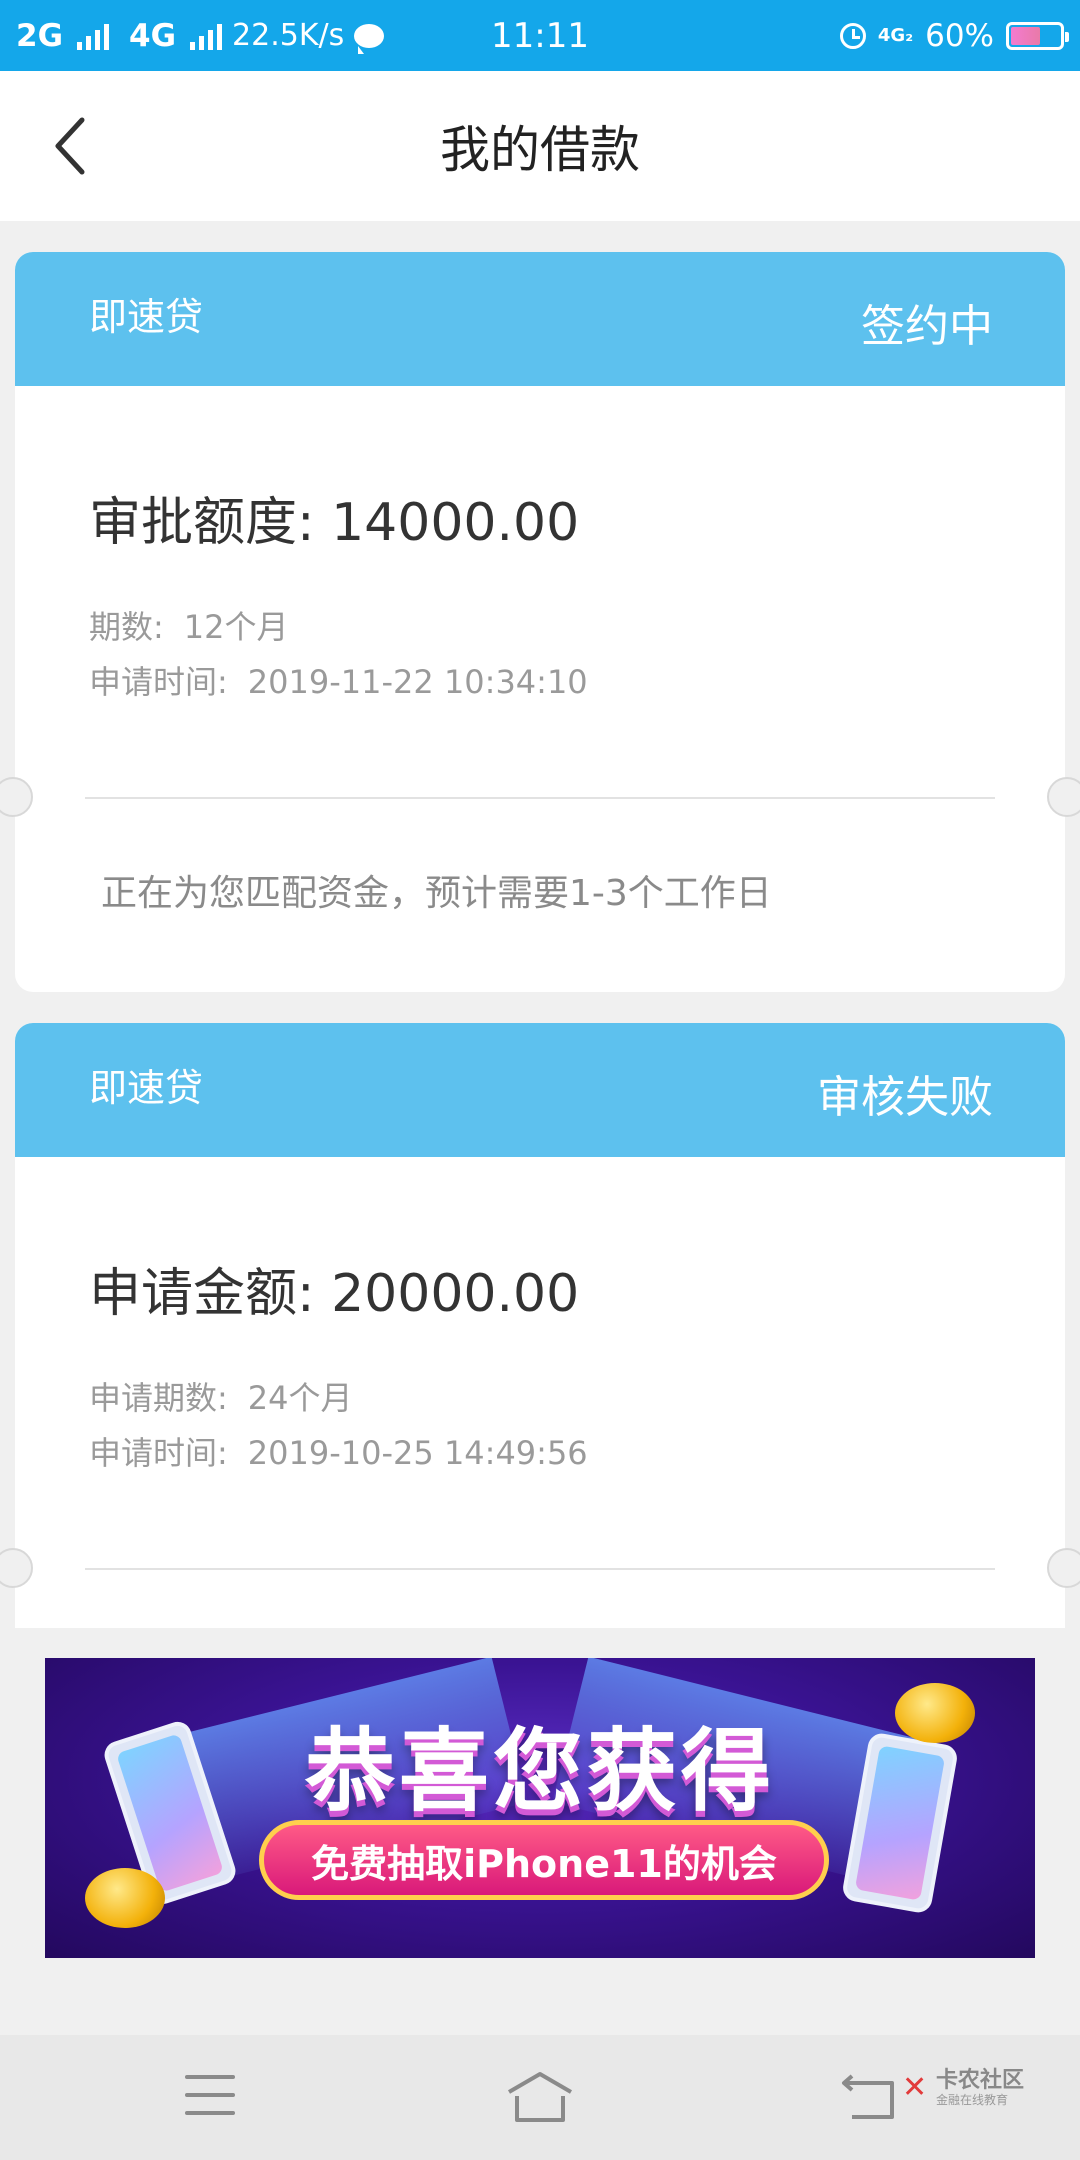 Image resolution: width=1080 pixels, height=2160 pixels. I want to click on chevron-left-icon, so click(70, 146).